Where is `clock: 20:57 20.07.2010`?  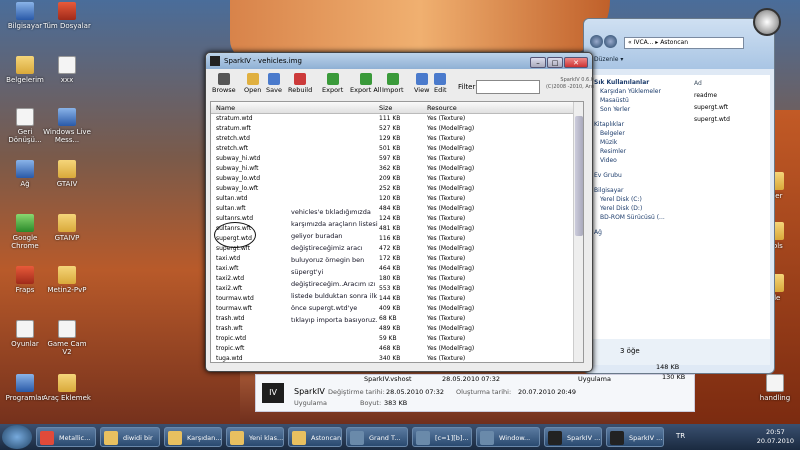
clock: 20:57 20.07.2010 is located at coordinates (775, 437).